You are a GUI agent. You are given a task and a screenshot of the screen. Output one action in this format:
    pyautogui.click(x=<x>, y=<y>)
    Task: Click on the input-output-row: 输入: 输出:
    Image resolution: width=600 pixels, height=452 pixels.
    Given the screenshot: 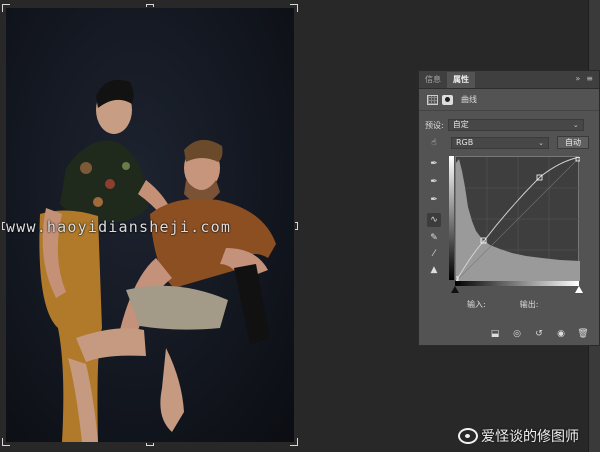 What is the action you would take?
    pyautogui.click(x=502, y=304)
    